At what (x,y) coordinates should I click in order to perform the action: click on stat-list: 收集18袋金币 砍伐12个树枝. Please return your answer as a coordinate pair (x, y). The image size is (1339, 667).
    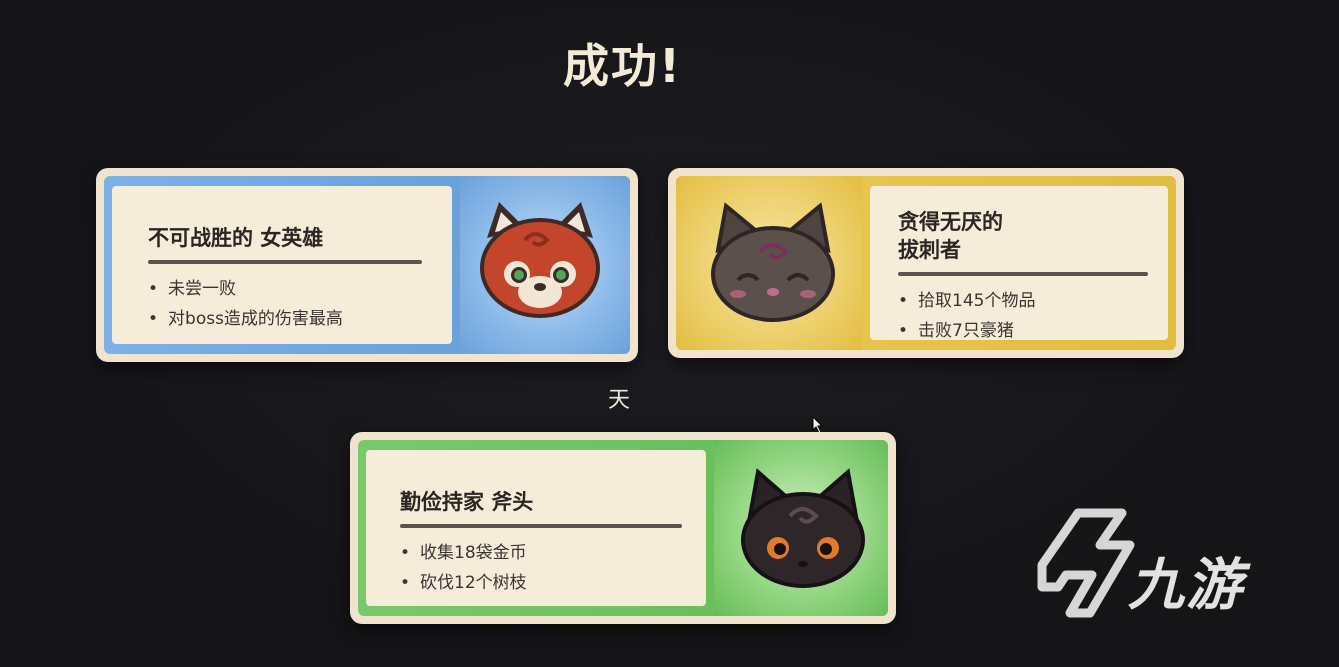
    Looking at the image, I should click on (541, 568).